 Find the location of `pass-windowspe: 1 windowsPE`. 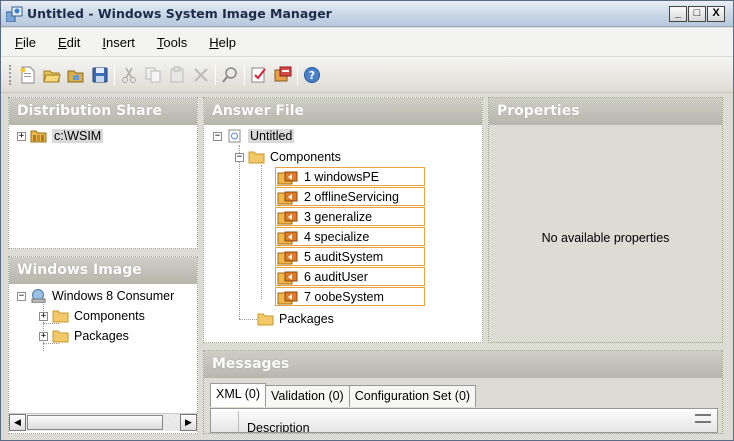

pass-windowspe: 1 windowsPE is located at coordinates (350, 176).